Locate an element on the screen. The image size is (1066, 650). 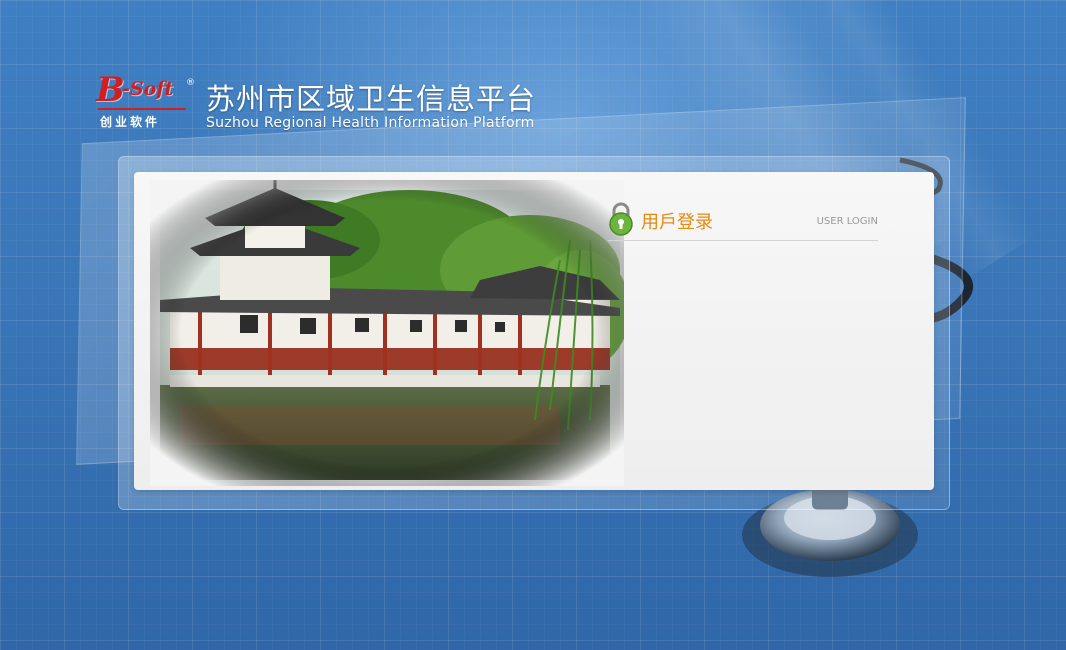
login-subtitle: USER LOGIN is located at coordinates (847, 221).